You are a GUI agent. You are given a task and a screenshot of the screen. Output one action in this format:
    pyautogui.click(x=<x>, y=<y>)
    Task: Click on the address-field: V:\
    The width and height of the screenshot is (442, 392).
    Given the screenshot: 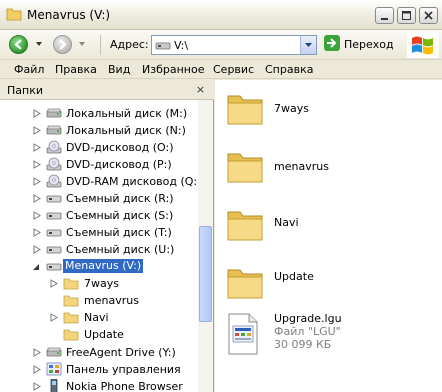 What is the action you would take?
    pyautogui.click(x=234, y=45)
    